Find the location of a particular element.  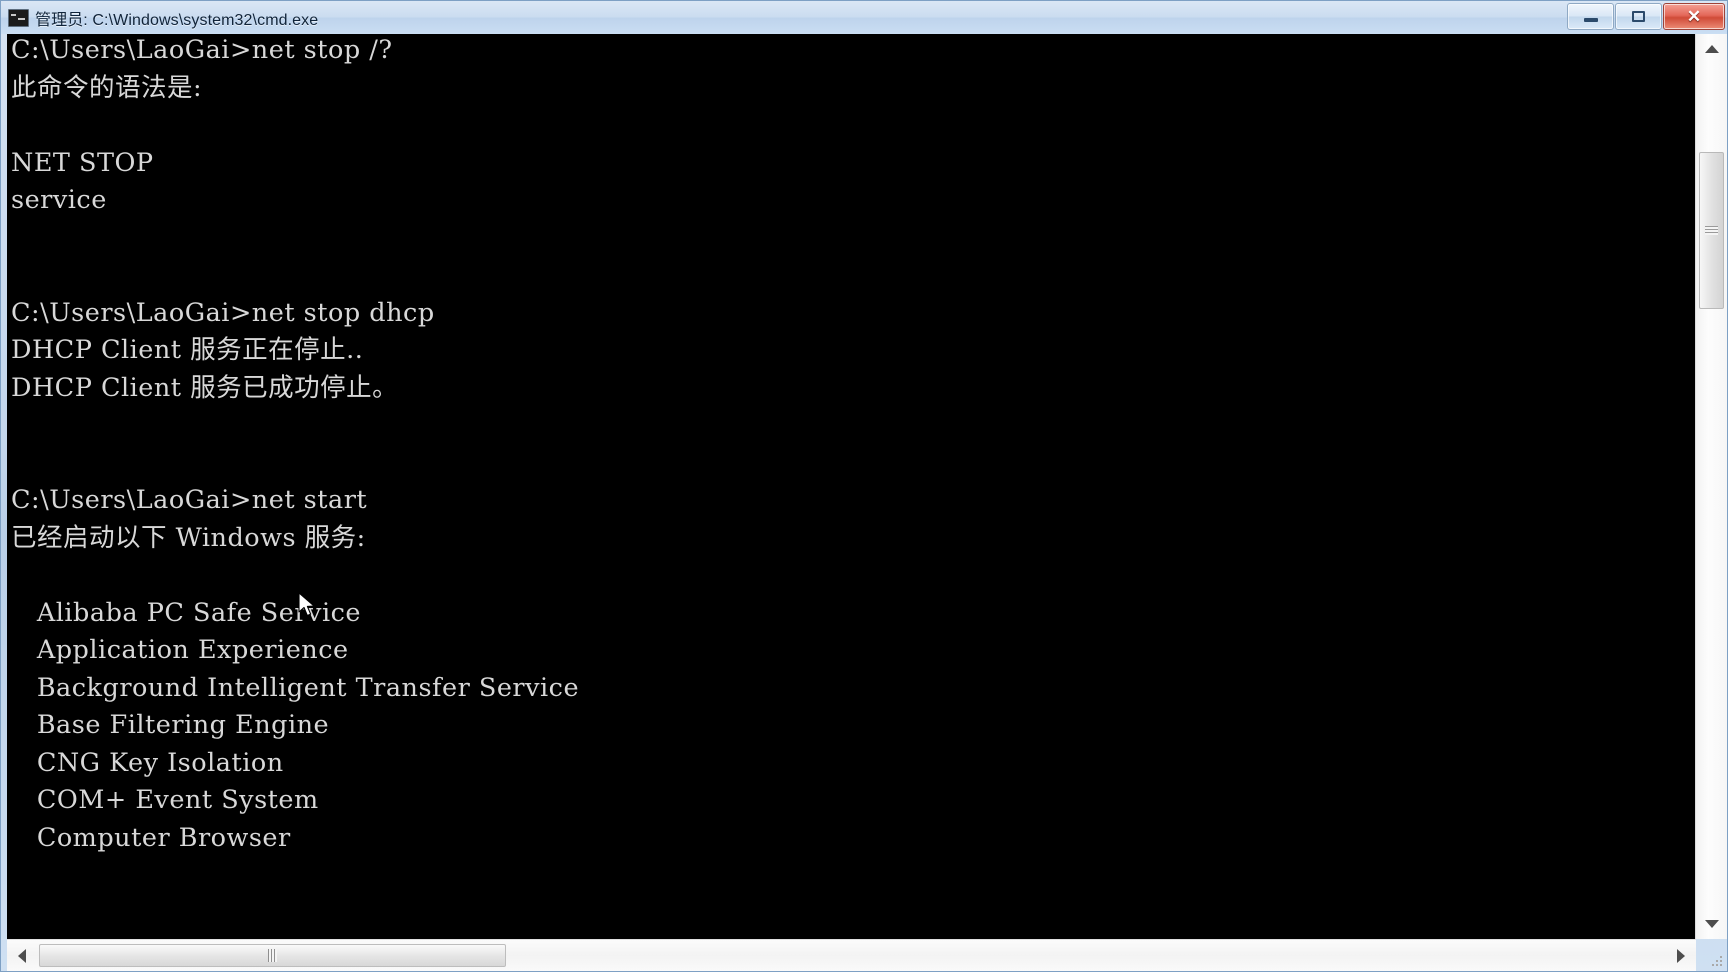

horizontal-scrollbar-row is located at coordinates (864, 955).